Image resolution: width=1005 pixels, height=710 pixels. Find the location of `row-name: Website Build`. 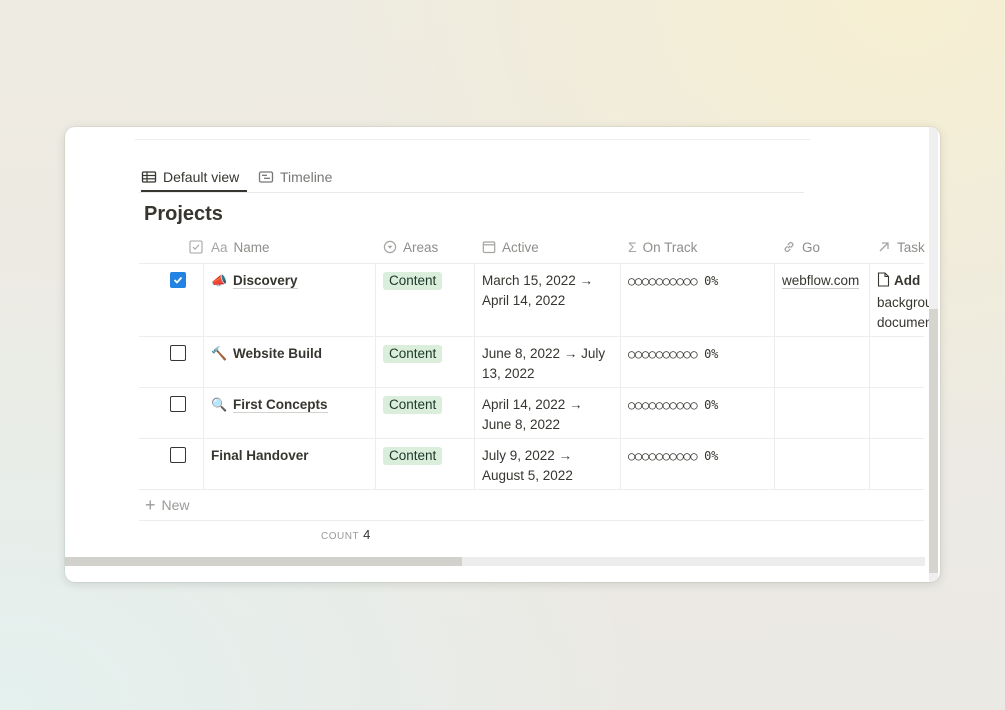

row-name: Website Build is located at coordinates (277, 353).